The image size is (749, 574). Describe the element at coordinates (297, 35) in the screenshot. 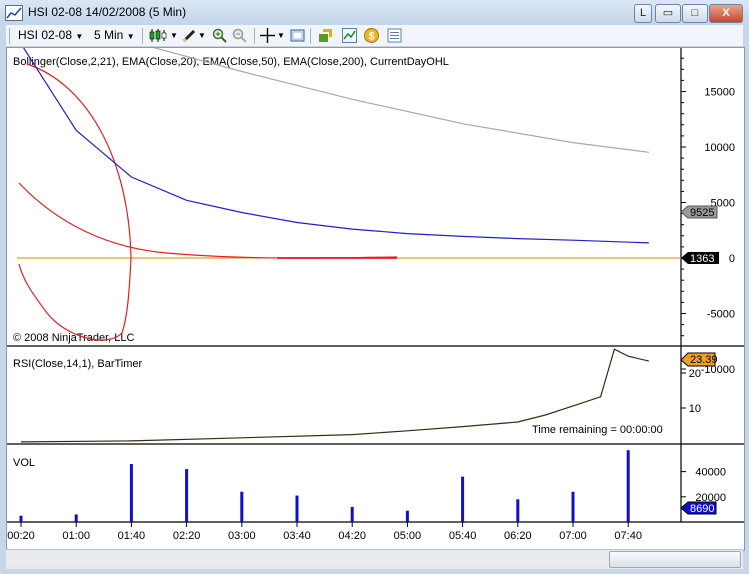

I see `data-box-icon` at that location.